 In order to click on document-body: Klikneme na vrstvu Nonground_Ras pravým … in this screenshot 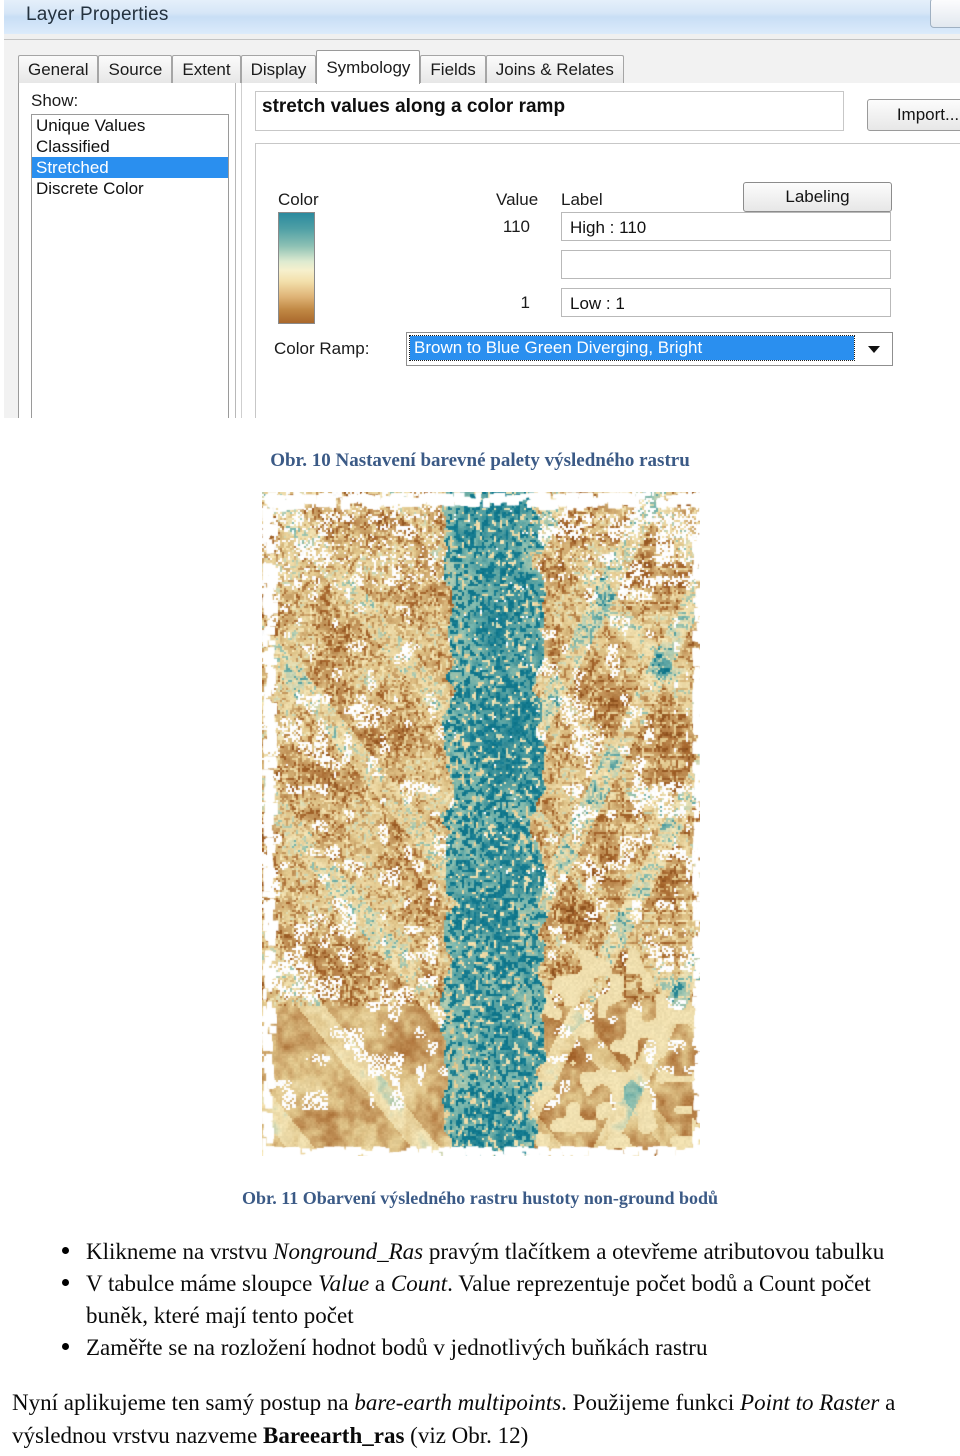, I will do `click(480, 1344)`.